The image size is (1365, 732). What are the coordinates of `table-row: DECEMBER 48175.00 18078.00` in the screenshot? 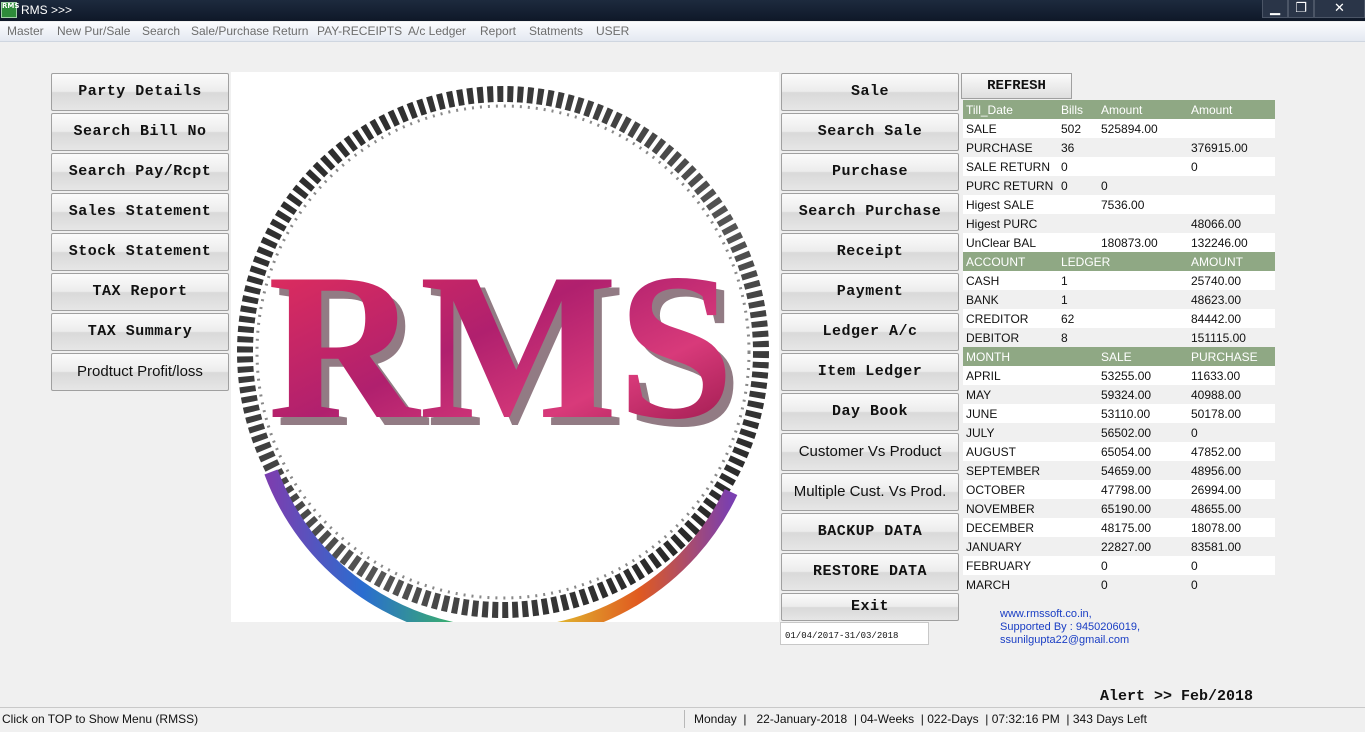 It's located at (1119, 527).